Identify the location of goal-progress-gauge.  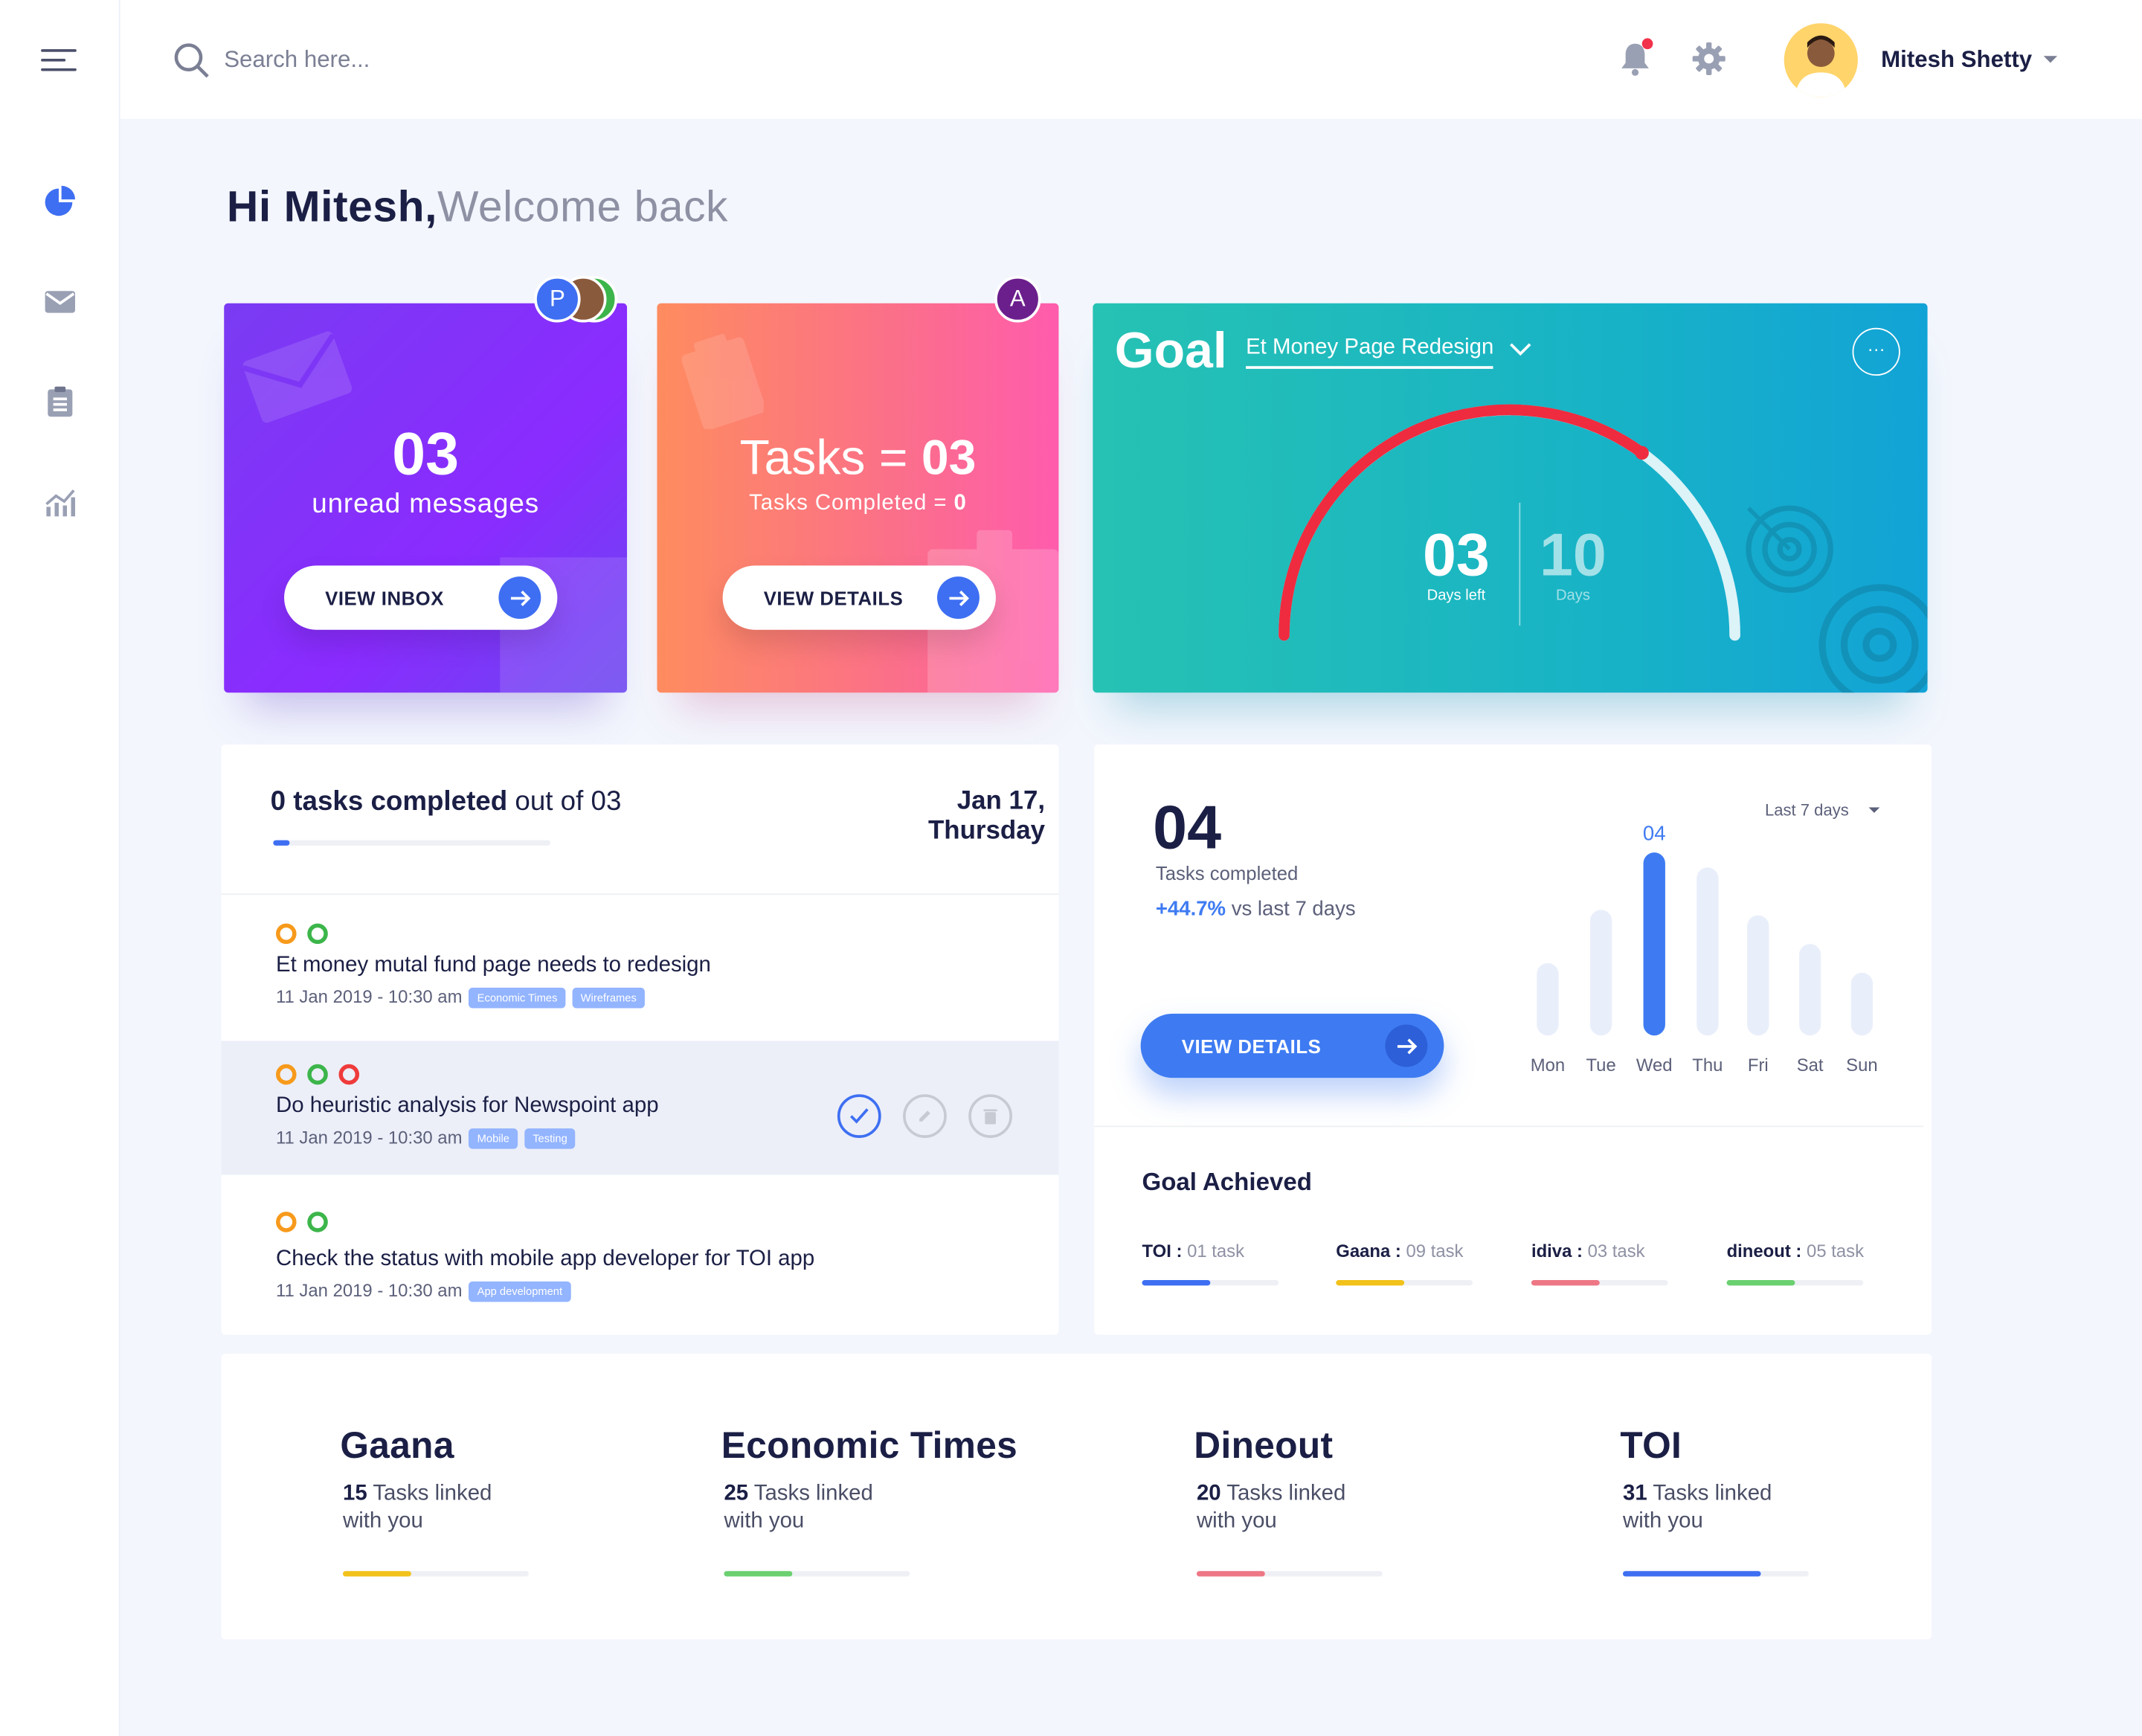
(1510, 522).